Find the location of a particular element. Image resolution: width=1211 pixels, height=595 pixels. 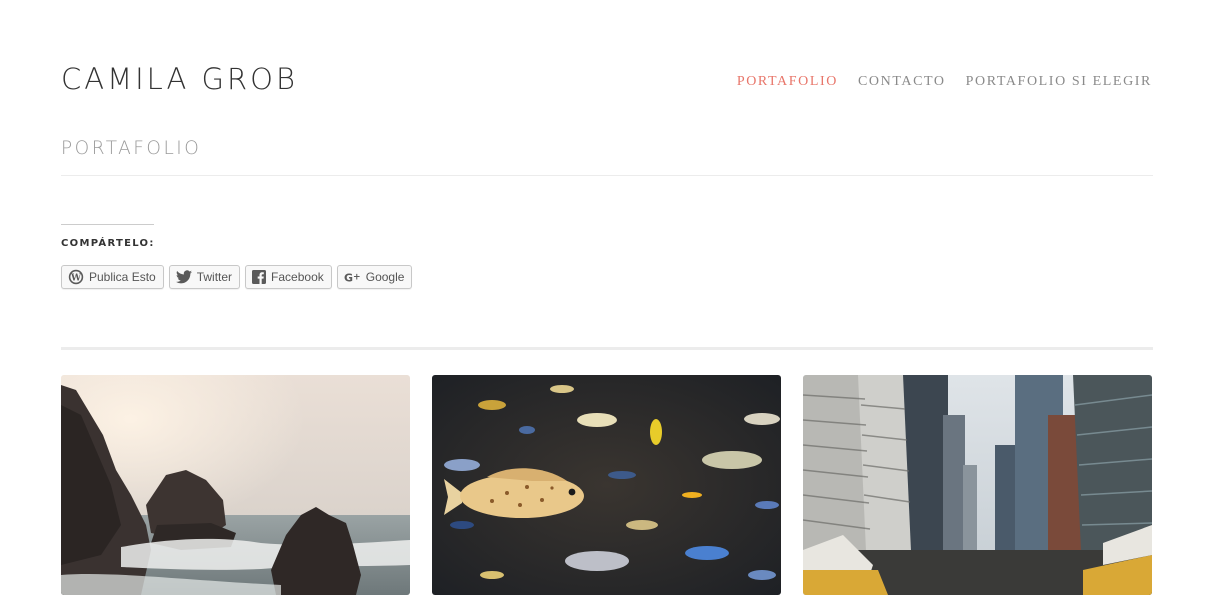

site-title: CAMILA GROB is located at coordinates (179, 79).